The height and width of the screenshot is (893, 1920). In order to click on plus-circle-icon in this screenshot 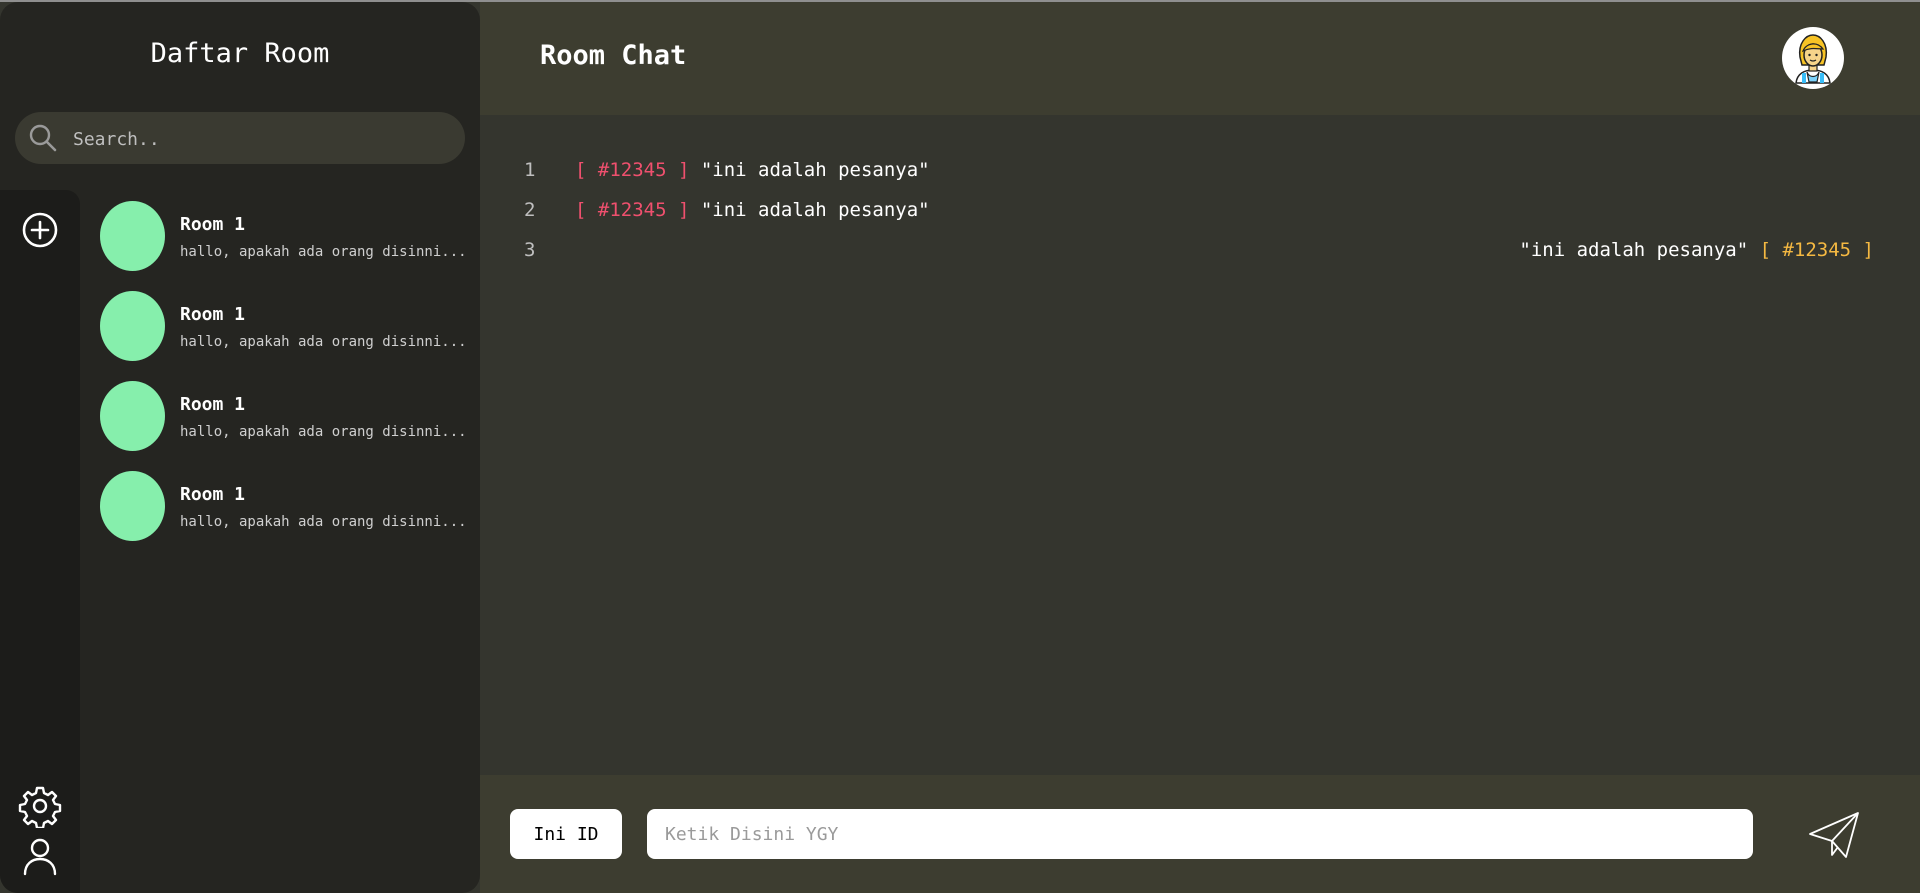, I will do `click(40, 230)`.